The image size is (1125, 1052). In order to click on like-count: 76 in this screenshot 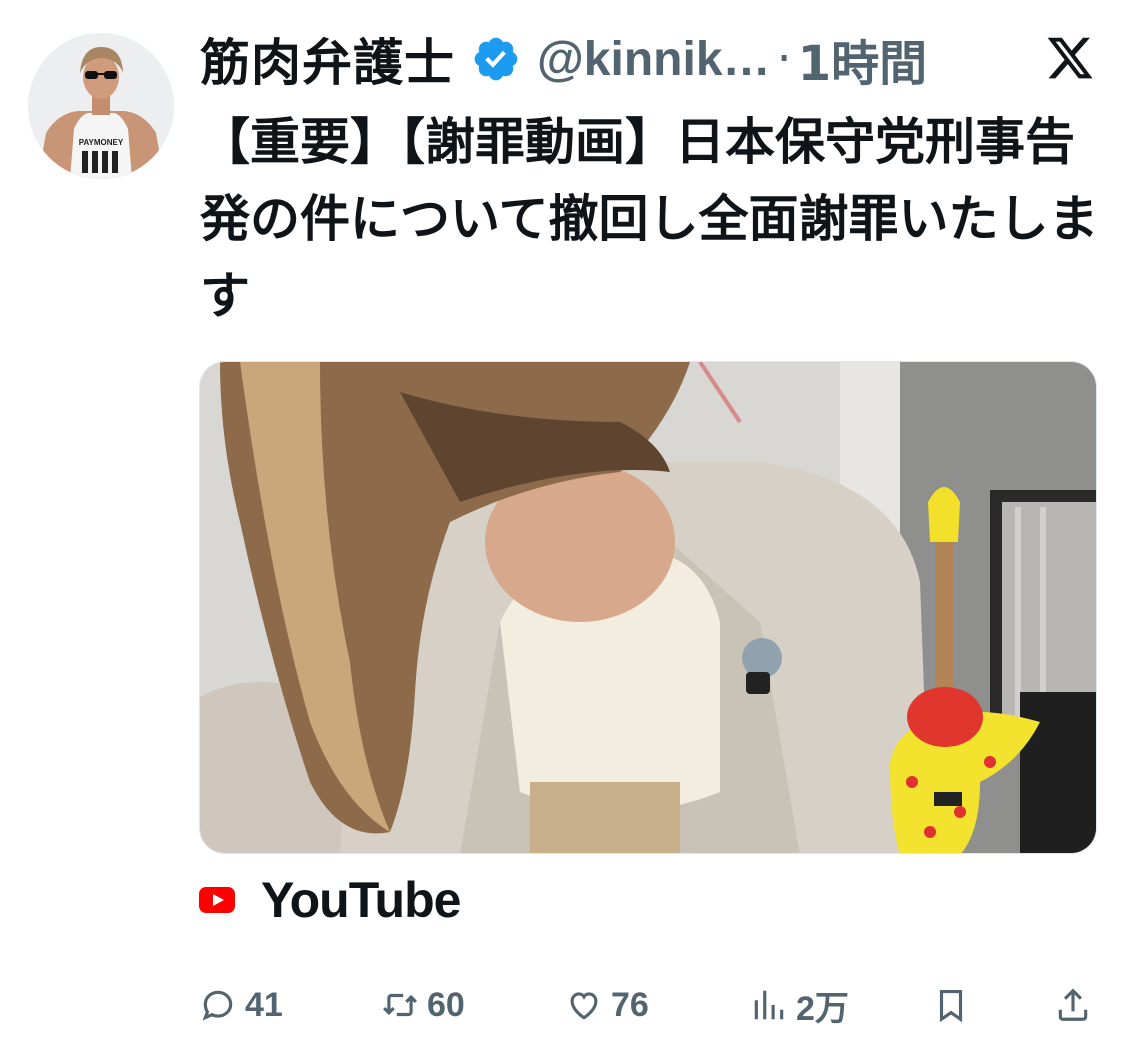, I will do `click(630, 1004)`.